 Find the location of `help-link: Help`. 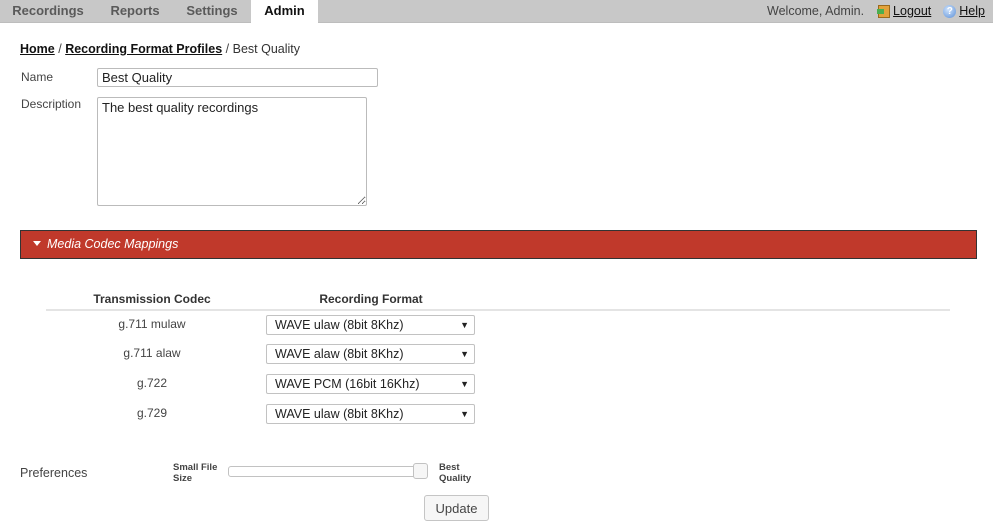

help-link: Help is located at coordinates (972, 11).